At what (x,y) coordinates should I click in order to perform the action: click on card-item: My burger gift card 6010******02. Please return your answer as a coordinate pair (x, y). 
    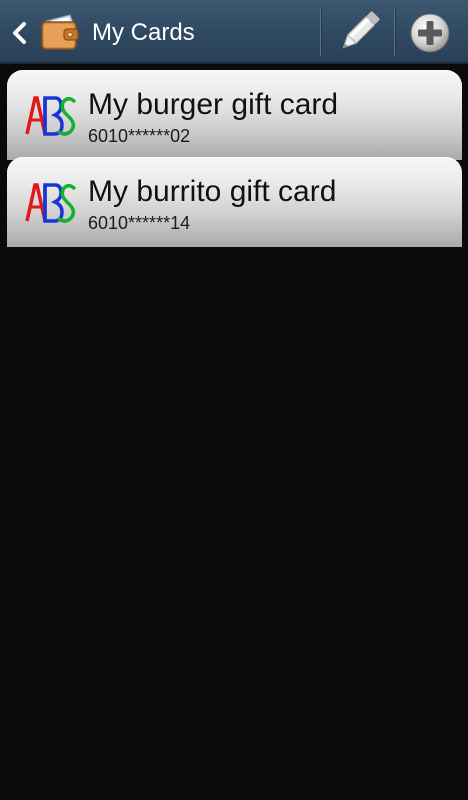
    Looking at the image, I should click on (234, 115).